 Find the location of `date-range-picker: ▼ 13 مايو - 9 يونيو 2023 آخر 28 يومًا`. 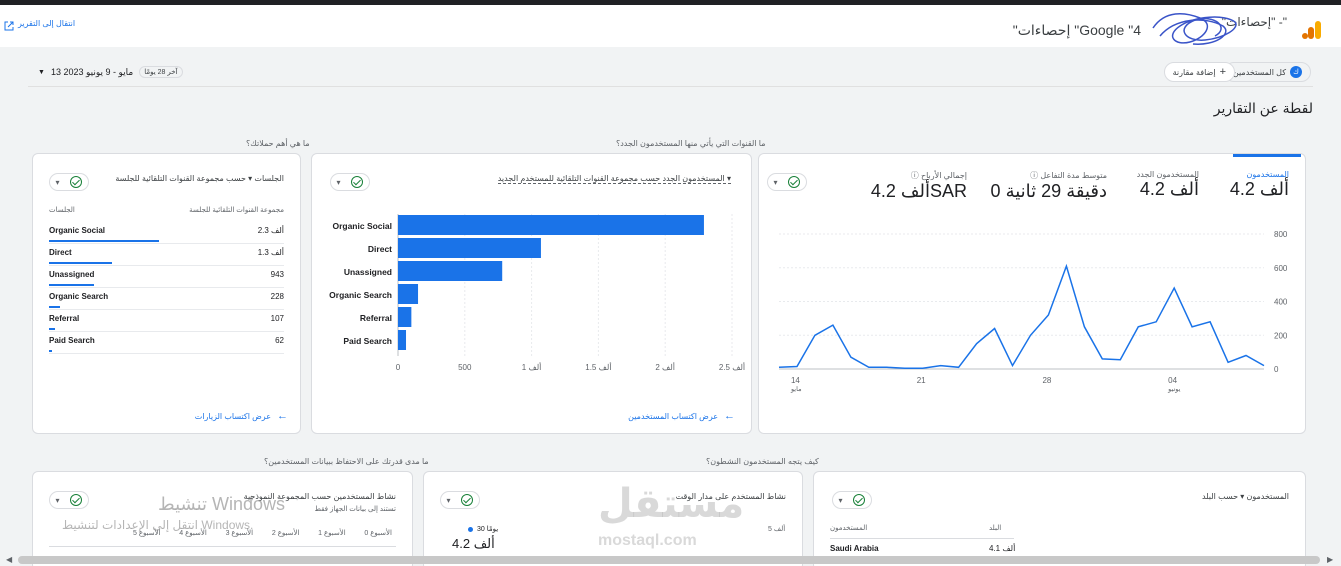

date-range-picker: ▼ 13 مايو - 9 يونيو 2023 آخر 28 يومًا is located at coordinates (110, 72).